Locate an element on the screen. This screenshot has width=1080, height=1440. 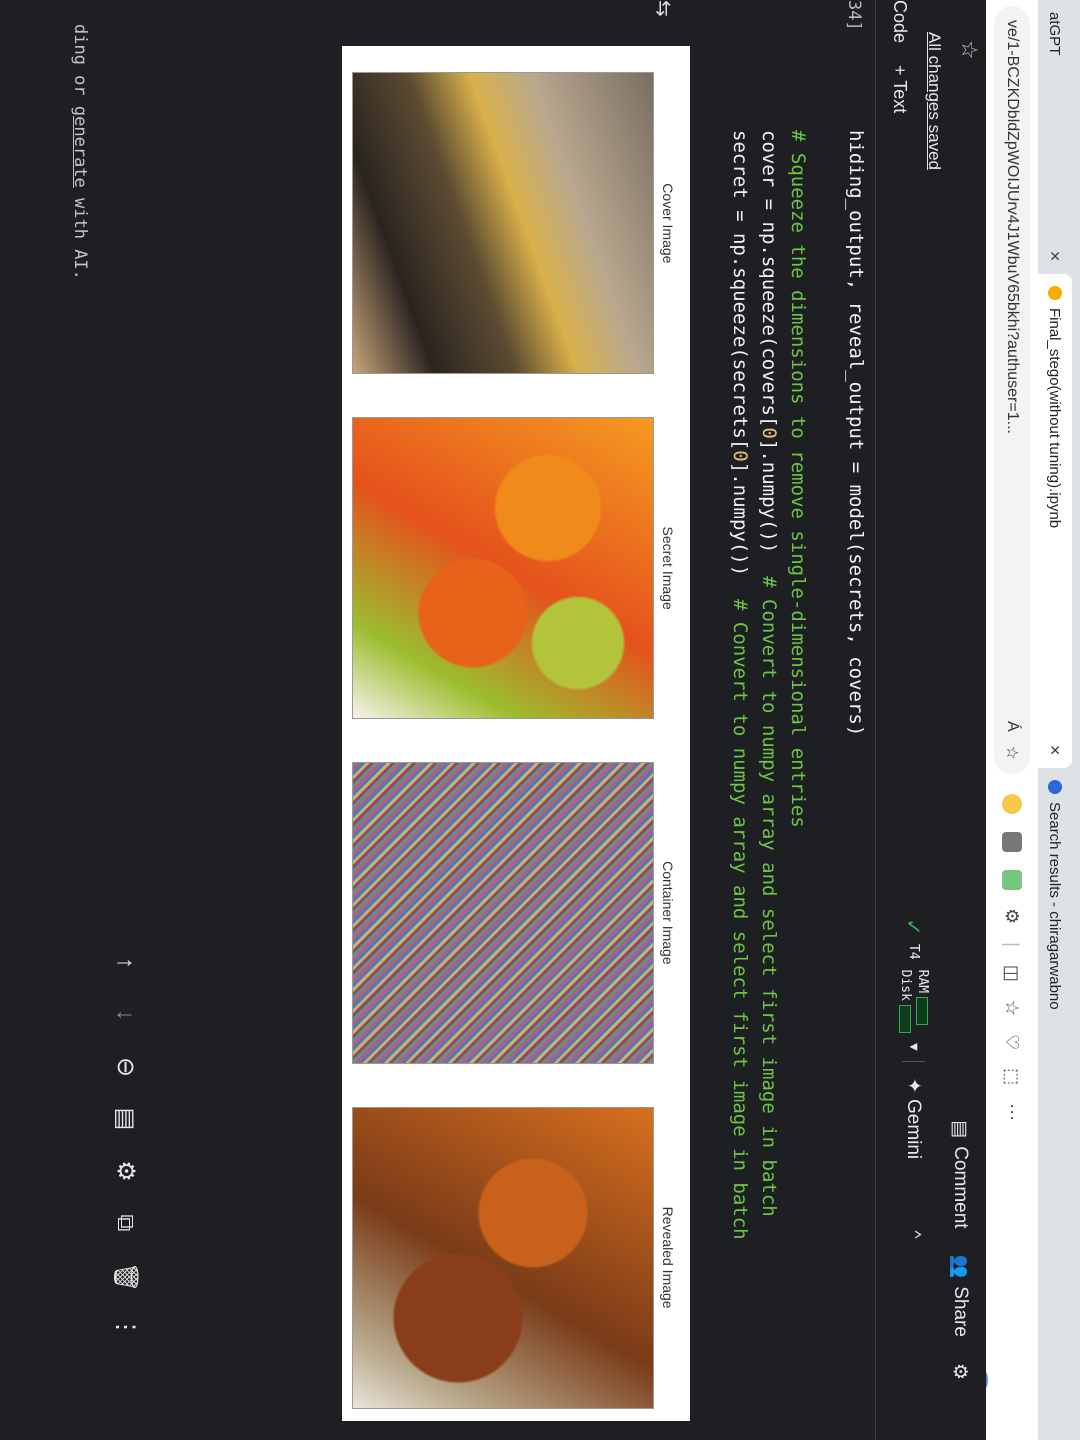
cell-toolbar: ↑ ↓ ⊖ ▤ ⚙ ⧉ 🗑 ⋮ is located at coordinates (125, 1145).